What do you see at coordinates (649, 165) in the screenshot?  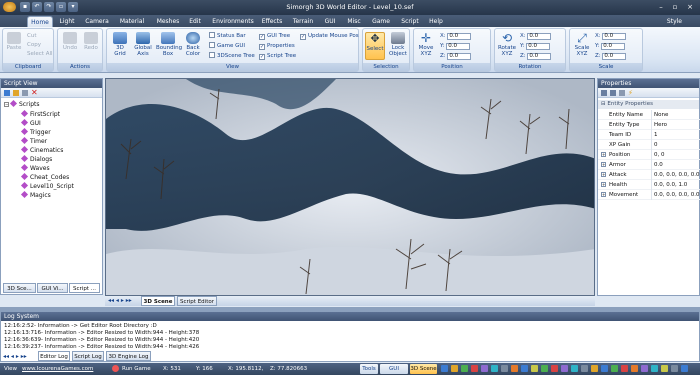 I see `property-row: + Armor 0.0` at bounding box center [649, 165].